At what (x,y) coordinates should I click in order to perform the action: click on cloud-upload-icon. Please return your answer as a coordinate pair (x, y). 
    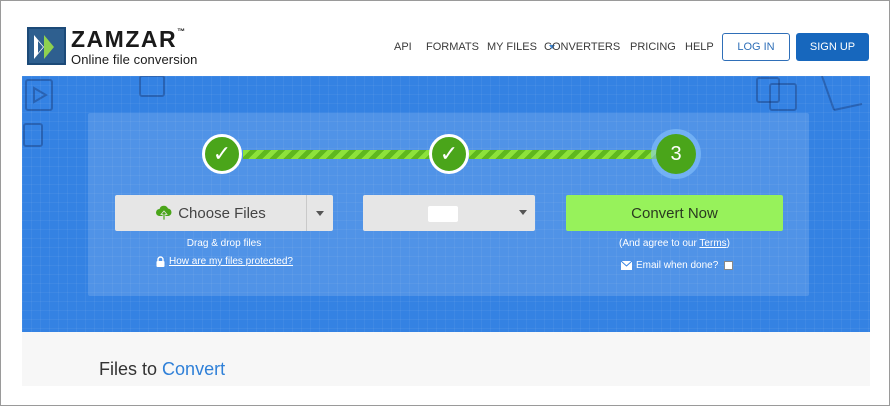
    Looking at the image, I should click on (164, 213).